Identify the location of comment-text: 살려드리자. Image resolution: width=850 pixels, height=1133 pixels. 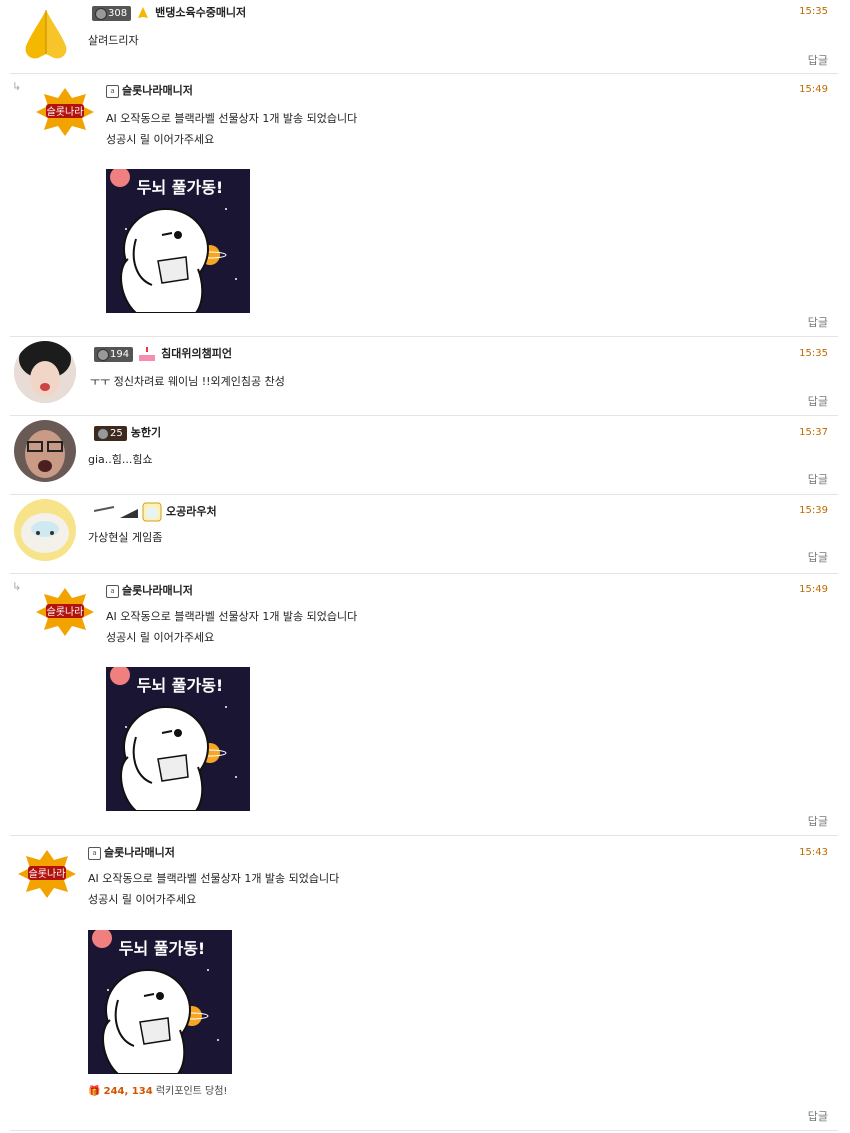
(113, 40).